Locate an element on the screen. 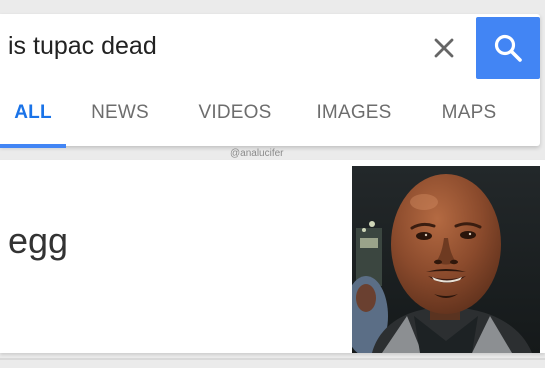  tab-all-label: ALL is located at coordinates (33, 112).